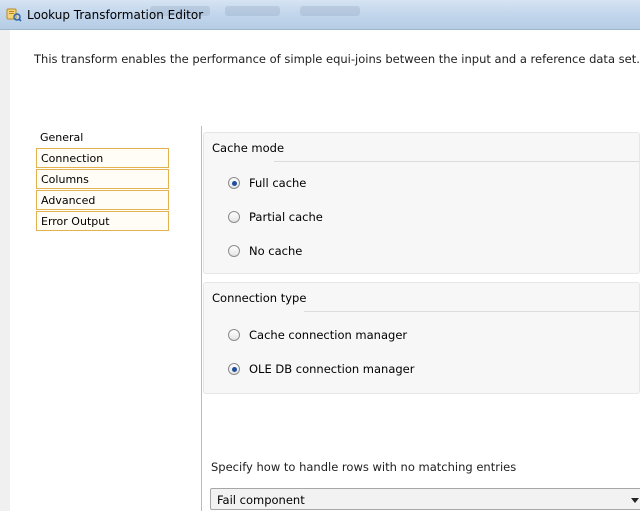  I want to click on radio-ole-db-connection-manager: OLE DB connection manager, so click(321, 369).